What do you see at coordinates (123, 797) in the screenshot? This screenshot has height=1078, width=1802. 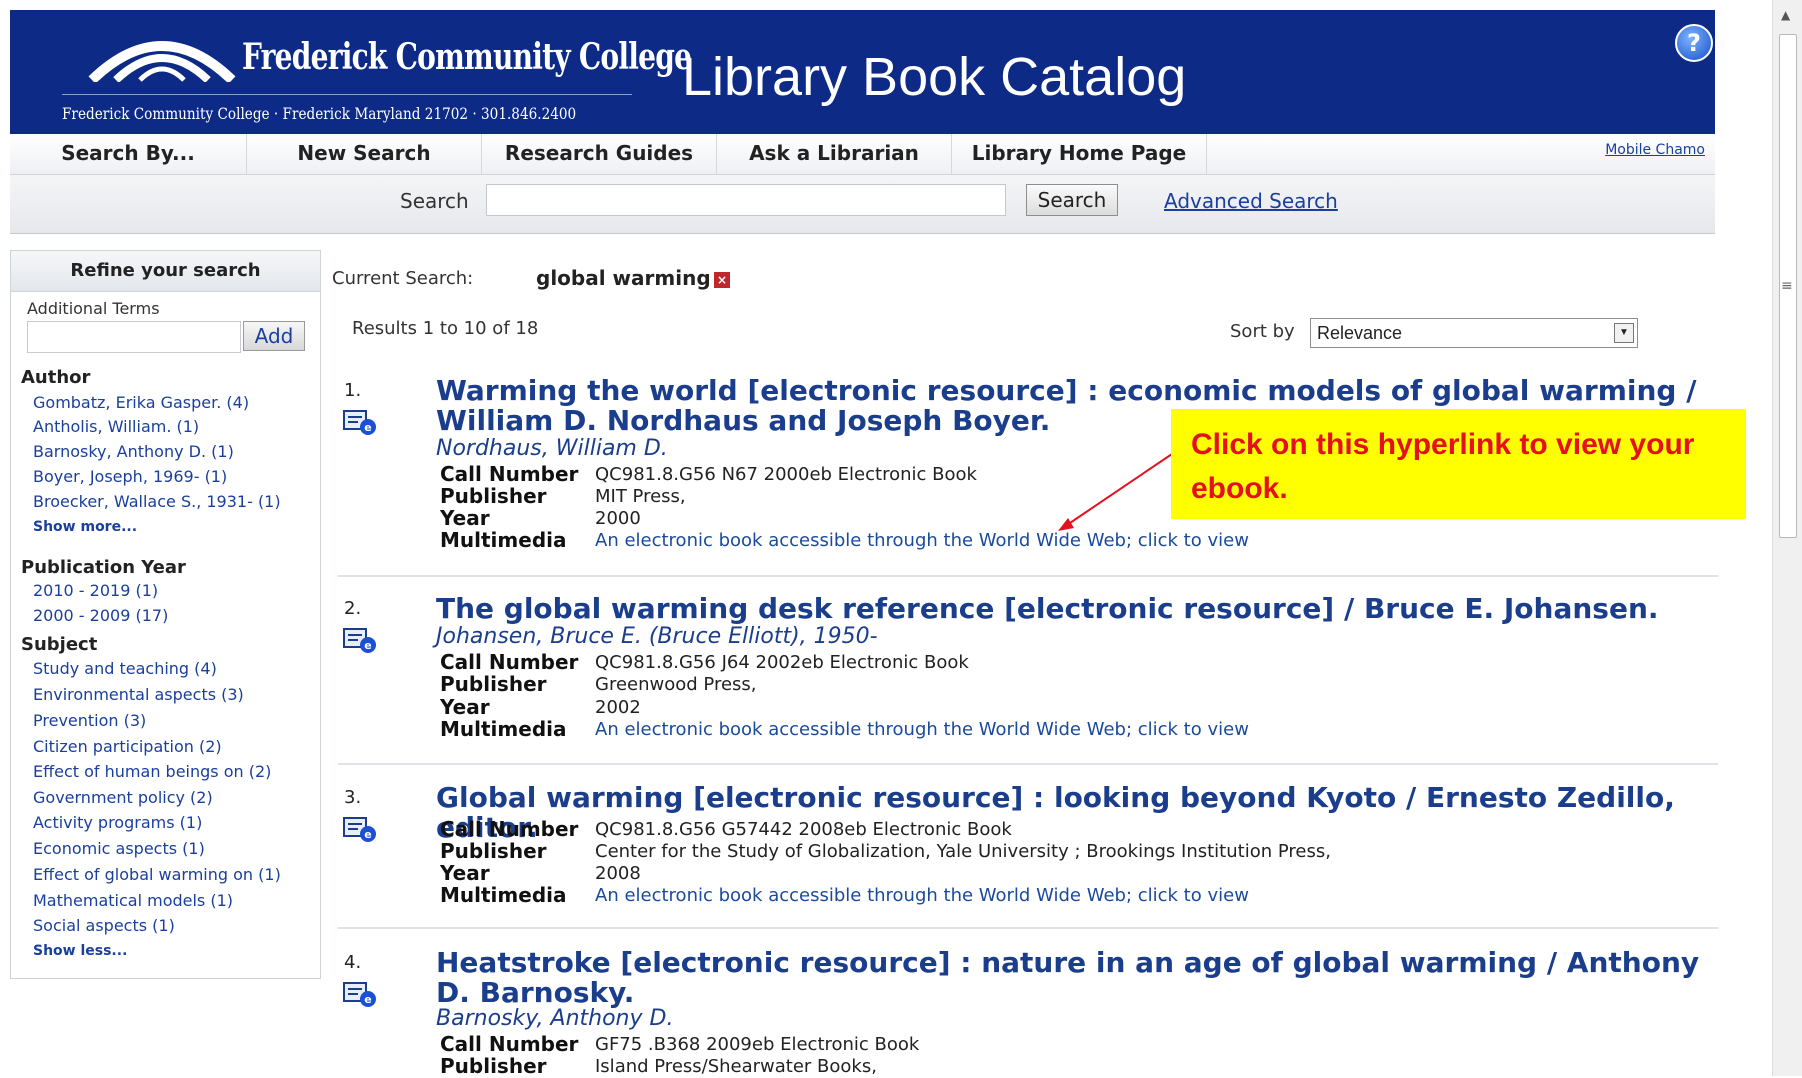 I see `facet-subject: Government policy (2)` at bounding box center [123, 797].